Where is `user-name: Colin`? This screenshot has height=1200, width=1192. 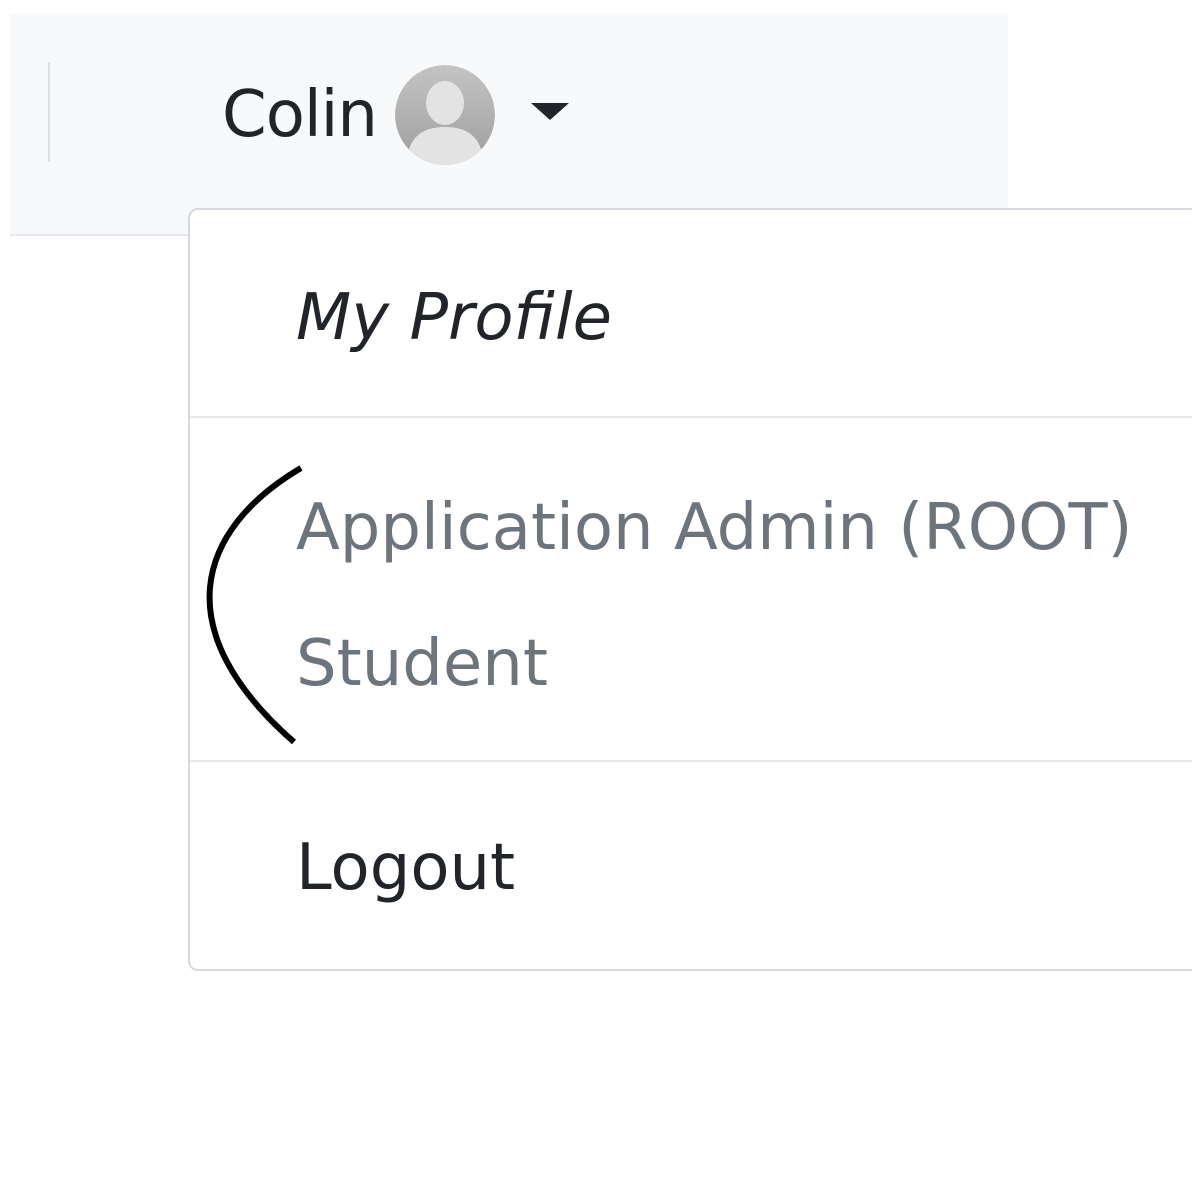 user-name: Colin is located at coordinates (300, 115).